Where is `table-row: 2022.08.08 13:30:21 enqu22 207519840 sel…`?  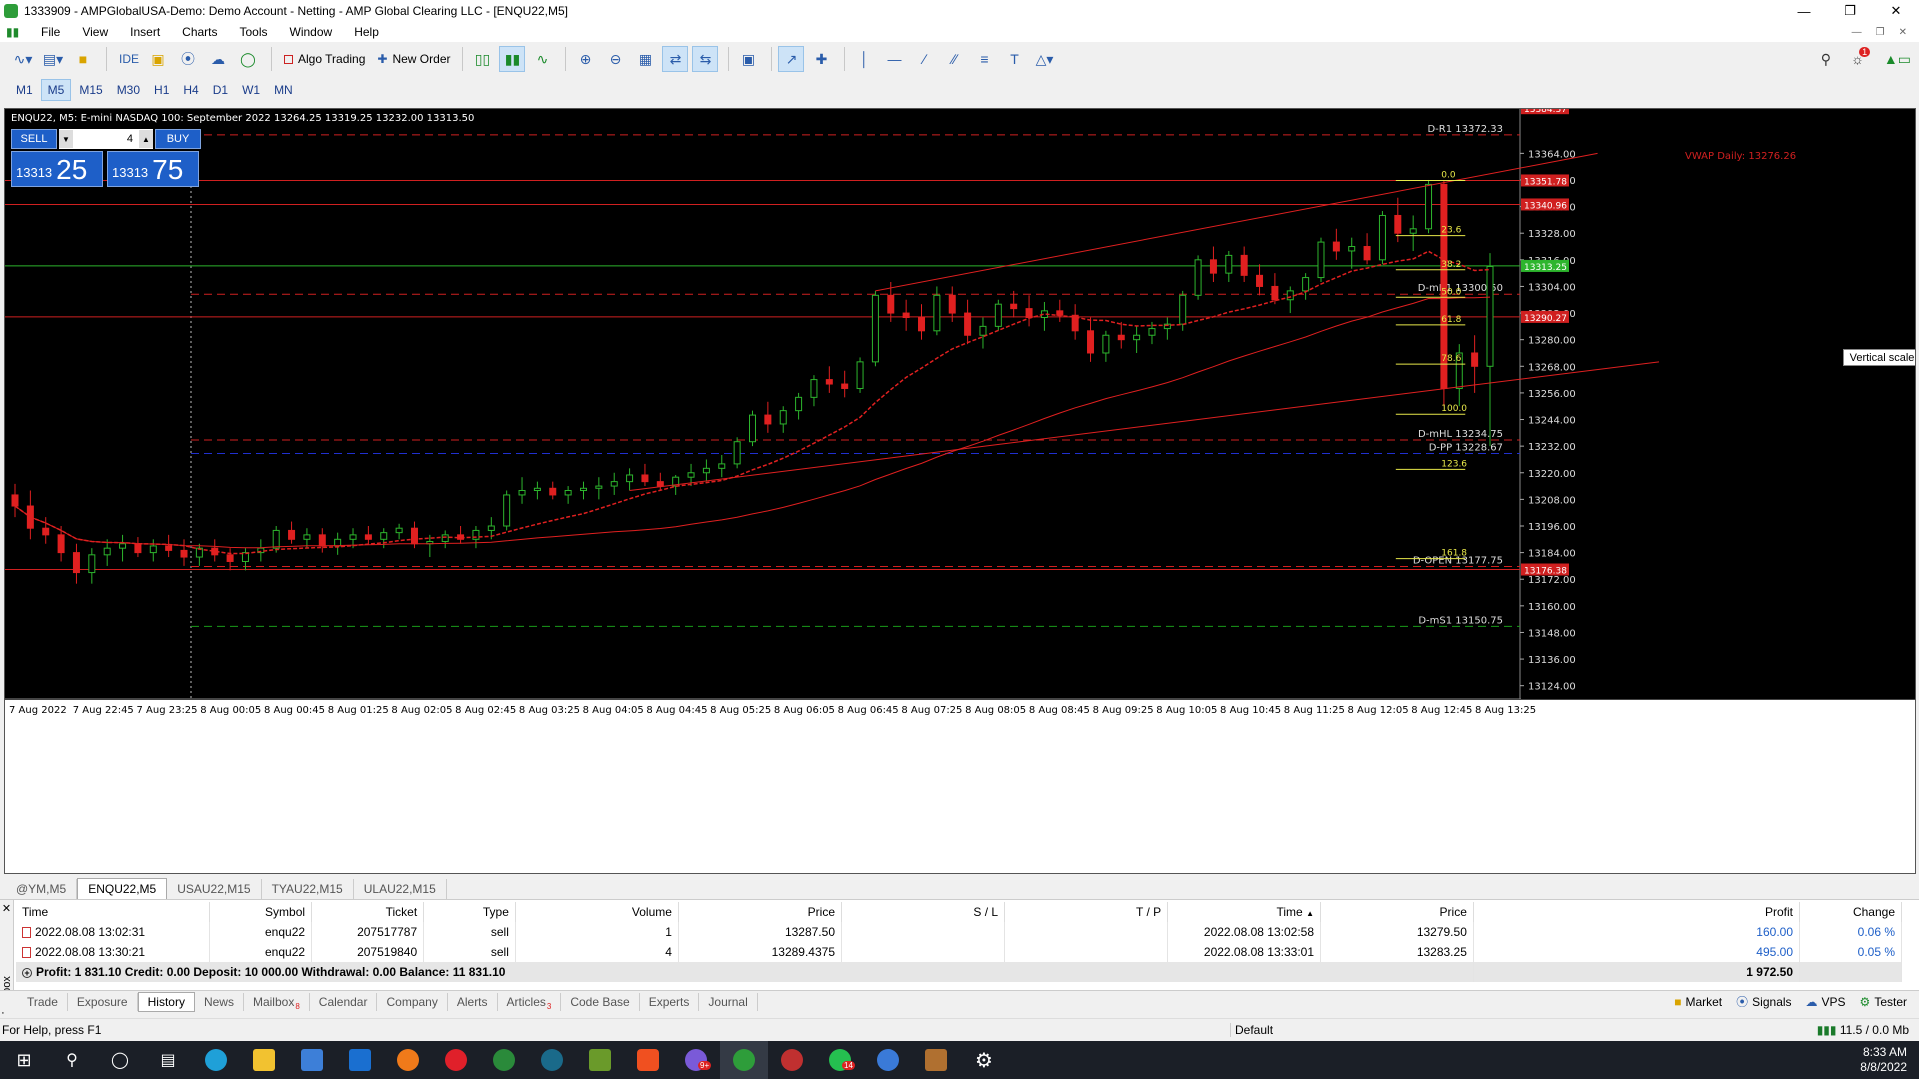
table-row: 2022.08.08 13:30:21 enqu22 207519840 sel… is located at coordinates (959, 952).